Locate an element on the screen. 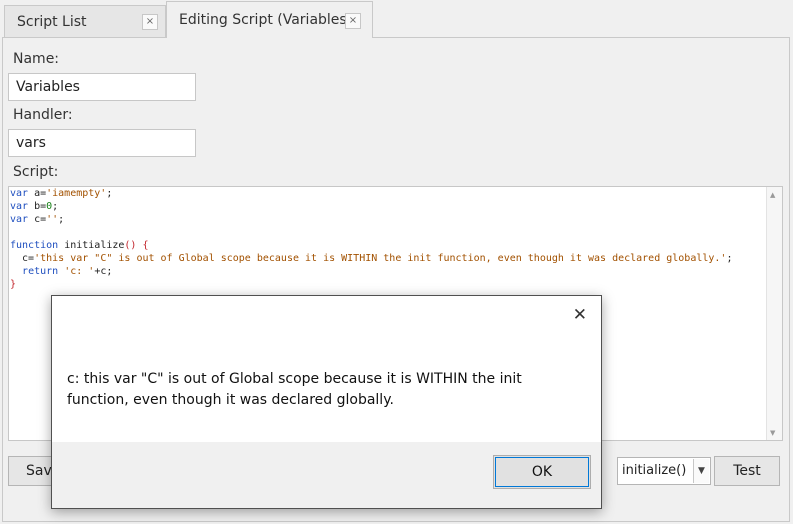 This screenshot has height=524, width=793. code-text: a= is located at coordinates (37, 193).